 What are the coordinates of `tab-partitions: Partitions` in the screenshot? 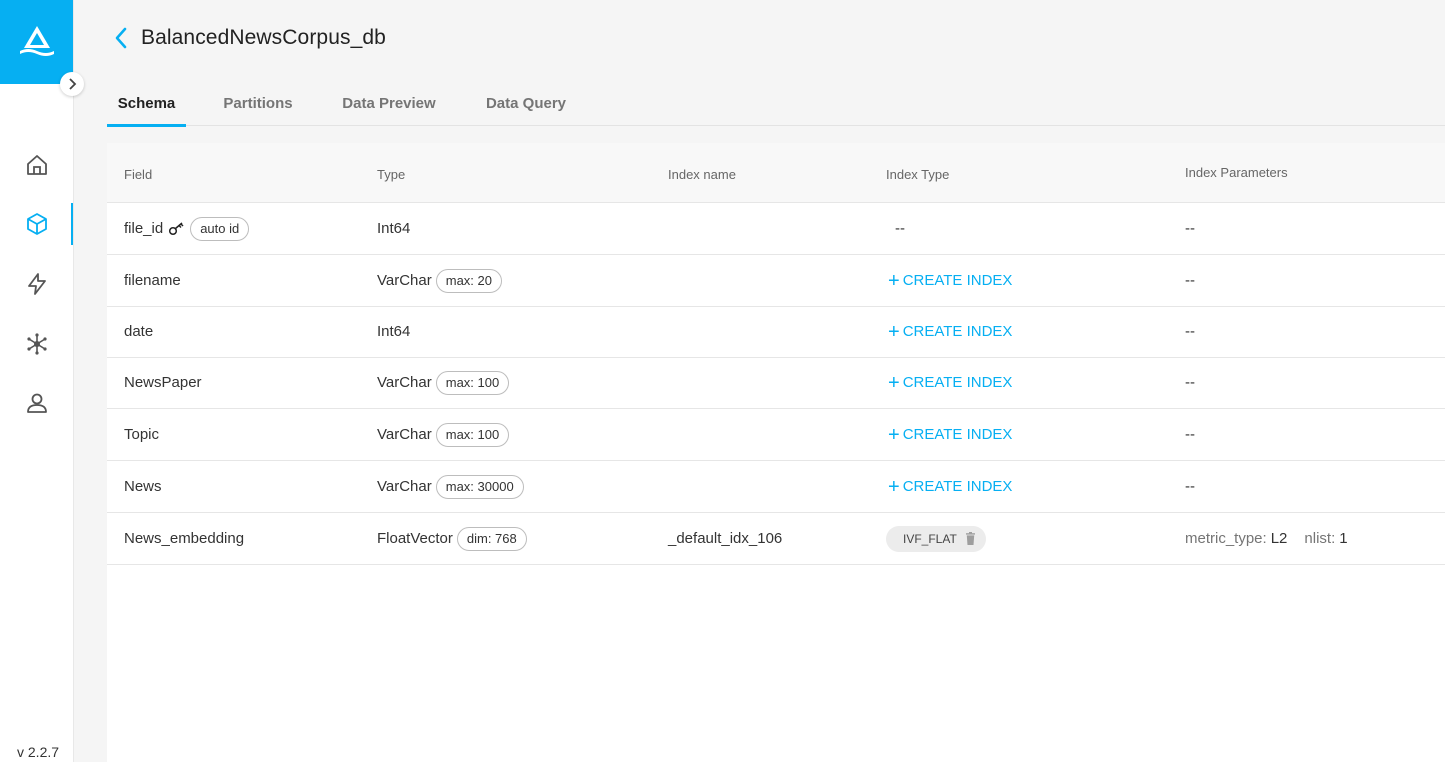 It's located at (258, 103).